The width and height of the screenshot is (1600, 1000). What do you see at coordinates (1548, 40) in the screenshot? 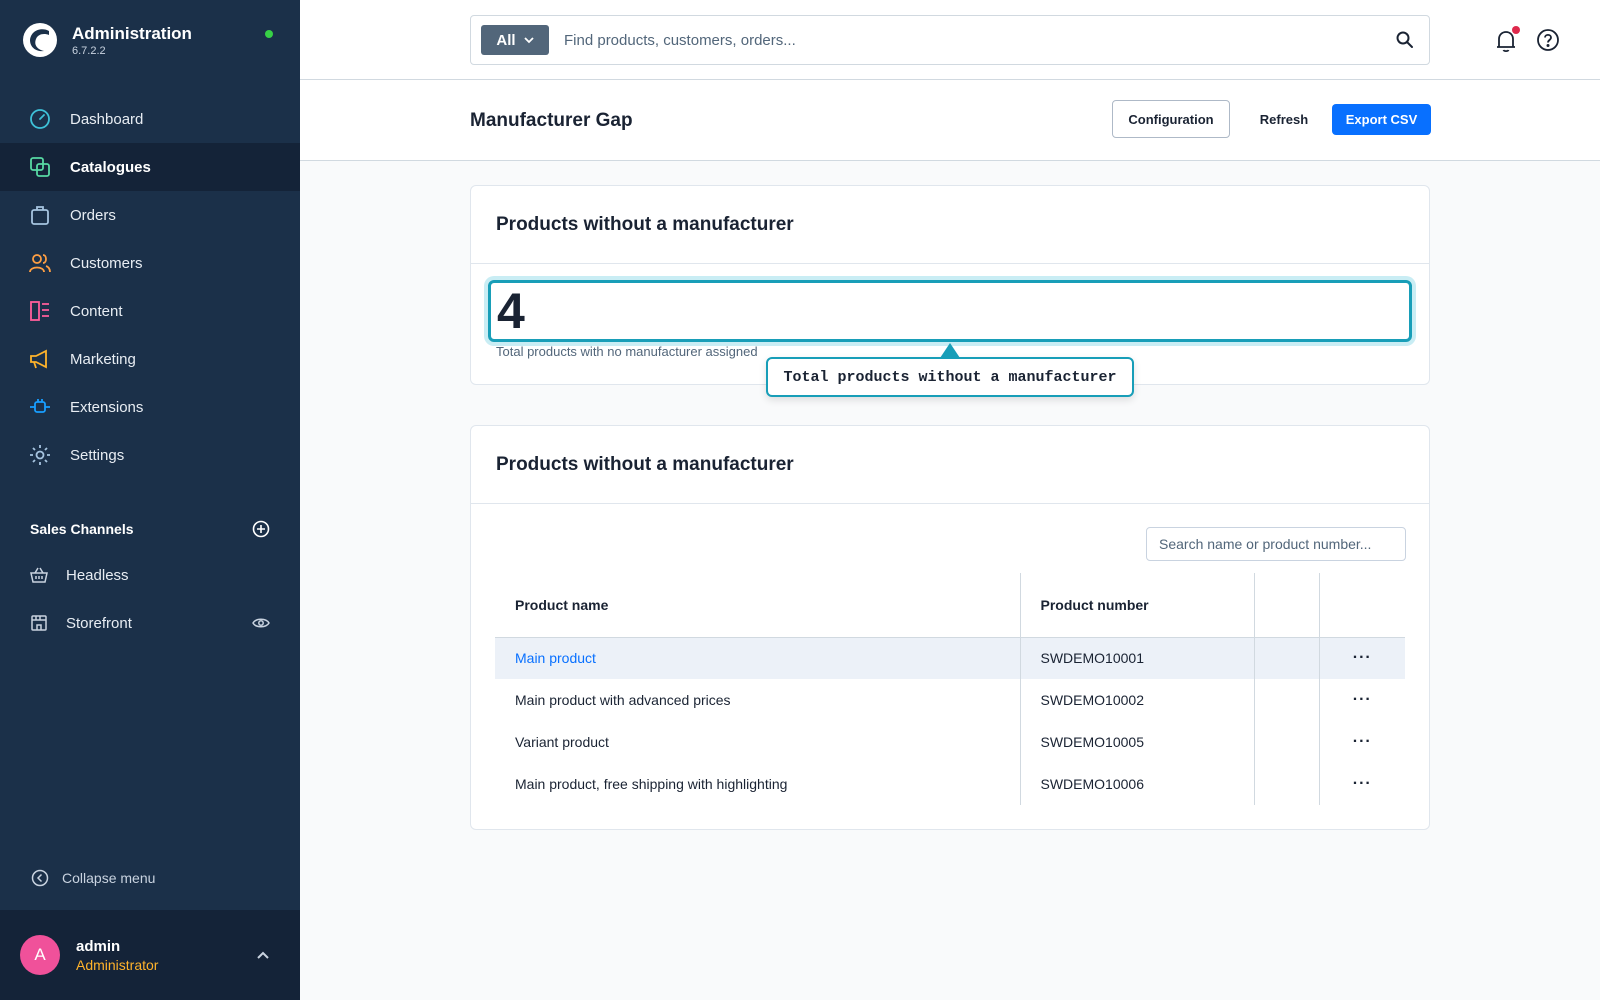
I see `help-icon` at bounding box center [1548, 40].